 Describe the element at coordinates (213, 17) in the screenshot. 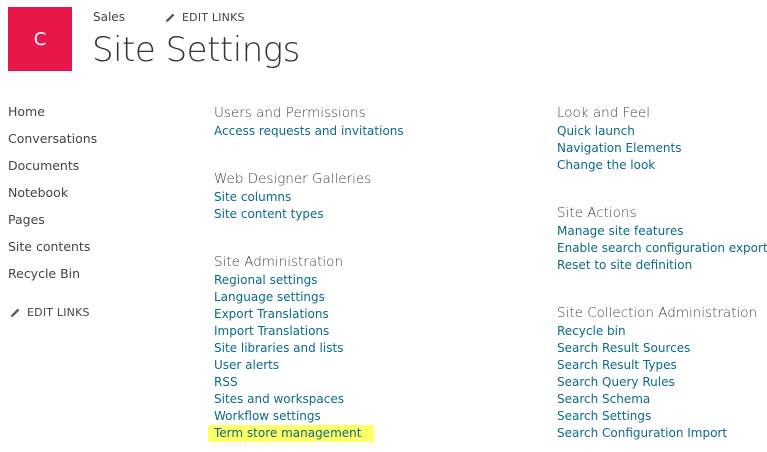

I see `edit-links-top-label: EDIT LINKS` at that location.